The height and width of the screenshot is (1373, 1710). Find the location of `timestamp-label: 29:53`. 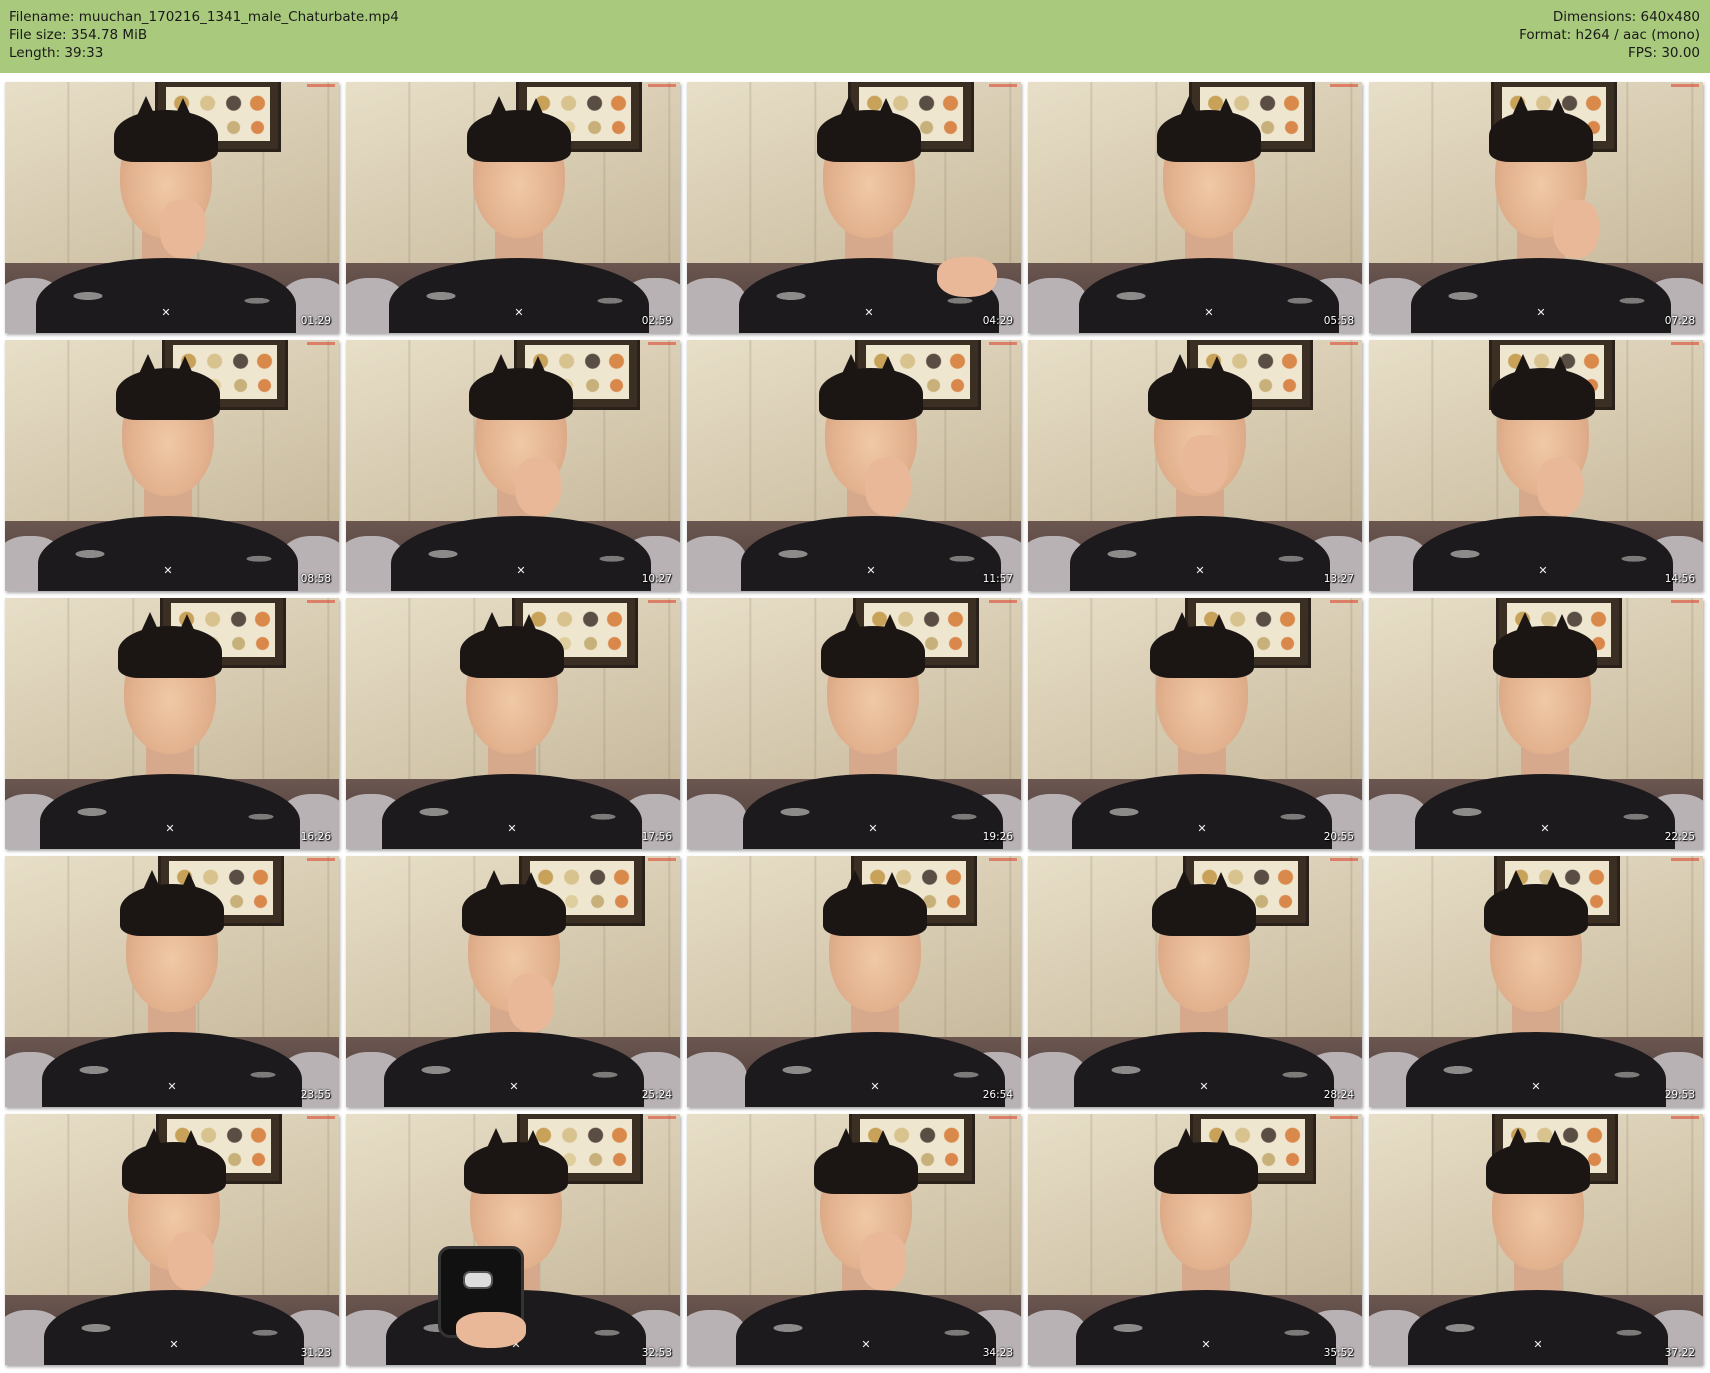

timestamp-label: 29:53 is located at coordinates (1679, 1095).